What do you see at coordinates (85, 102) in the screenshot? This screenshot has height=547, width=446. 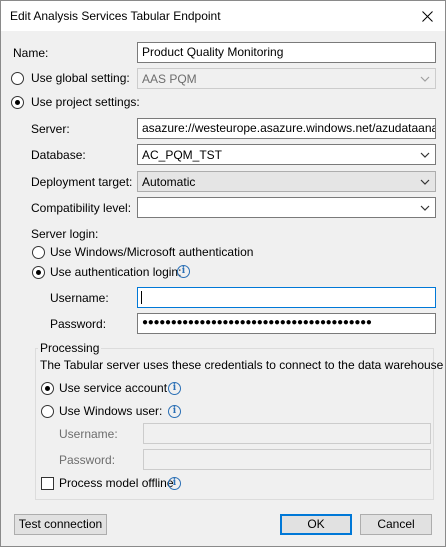 I see `project-settings-label: Use project settings:` at bounding box center [85, 102].